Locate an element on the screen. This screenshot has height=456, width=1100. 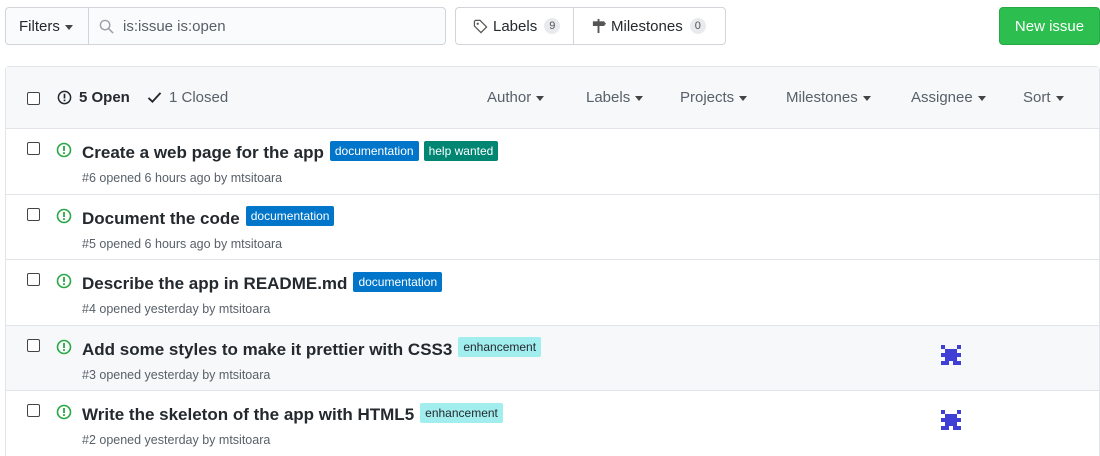
closed-issues-tab: 1 Closed is located at coordinates (187, 97).